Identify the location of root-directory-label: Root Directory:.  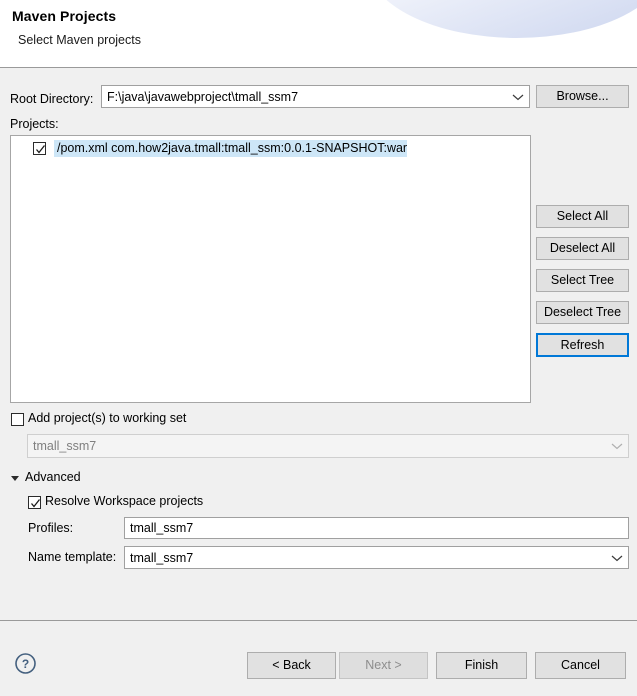
(52, 99).